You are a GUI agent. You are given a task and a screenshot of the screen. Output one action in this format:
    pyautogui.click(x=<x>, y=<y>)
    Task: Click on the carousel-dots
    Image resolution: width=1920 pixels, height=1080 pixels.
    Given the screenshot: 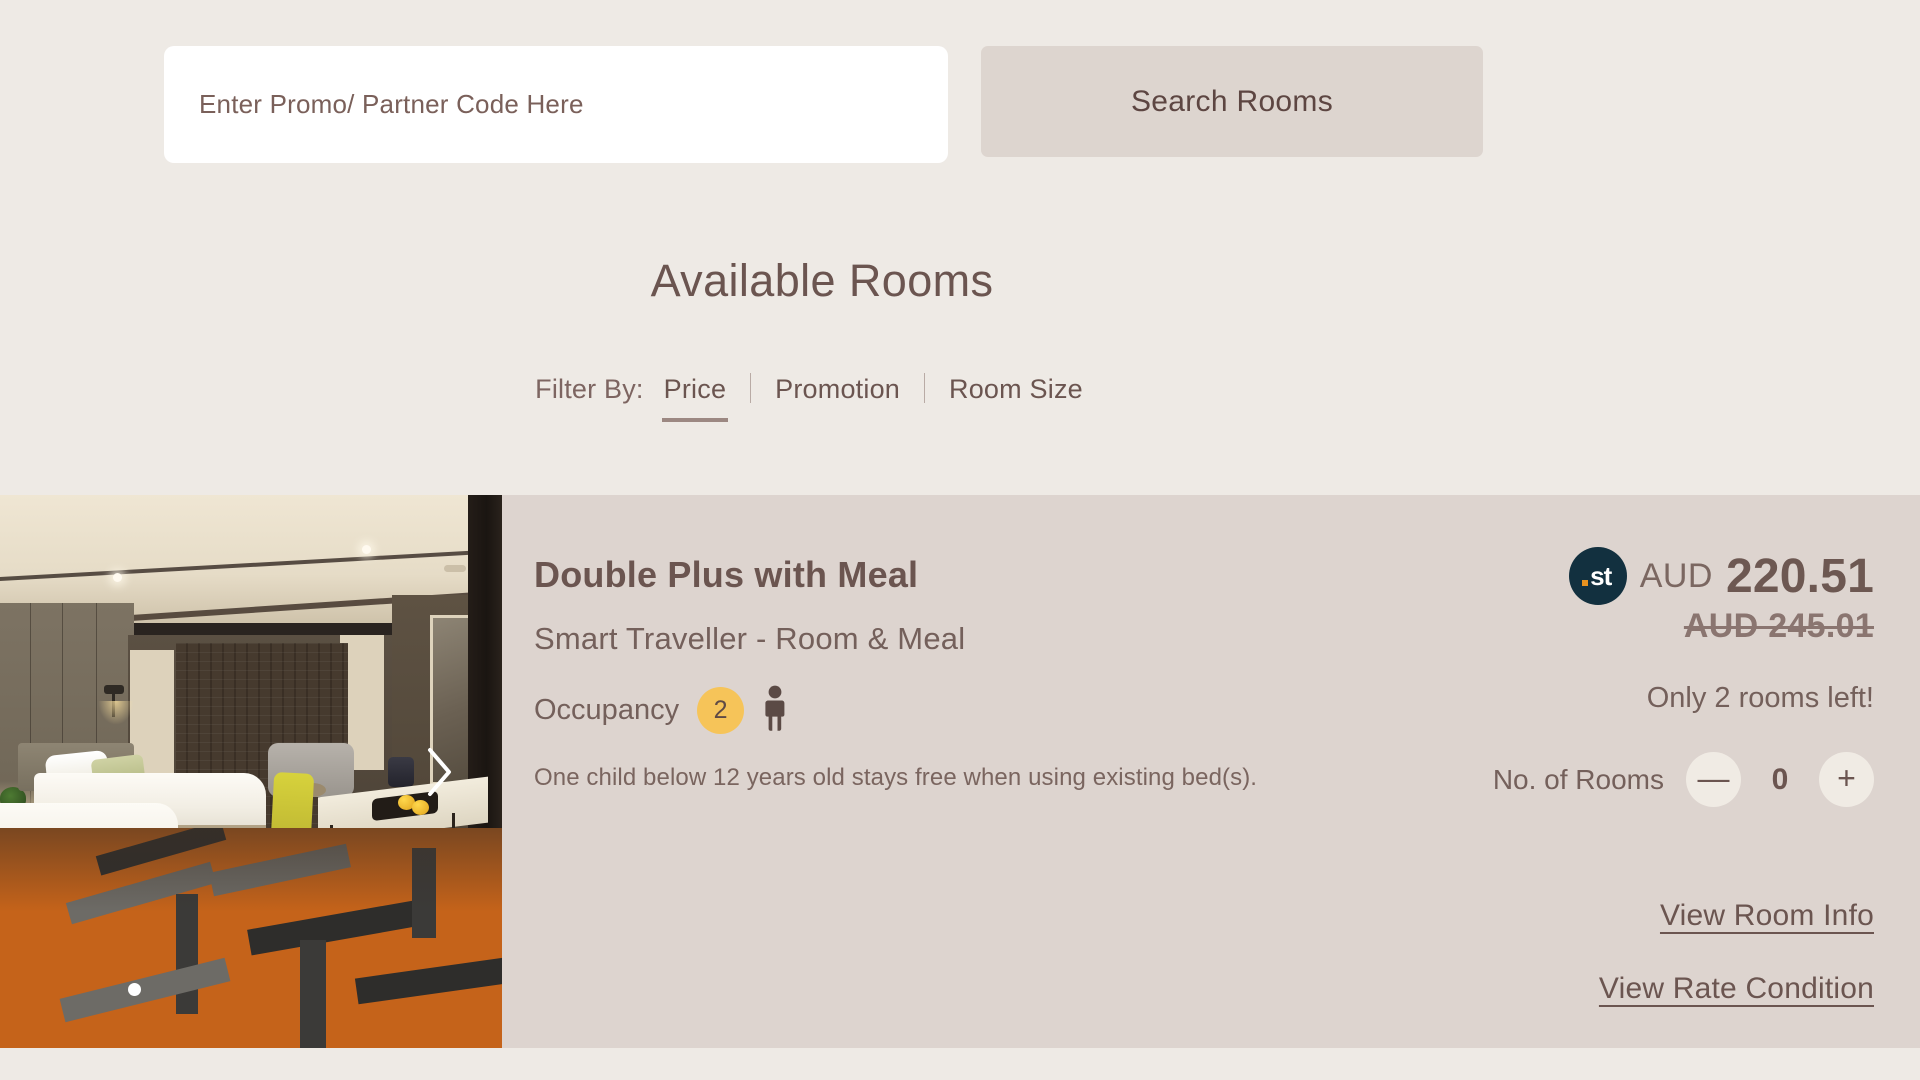 What is the action you would take?
    pyautogui.click(x=134, y=989)
    